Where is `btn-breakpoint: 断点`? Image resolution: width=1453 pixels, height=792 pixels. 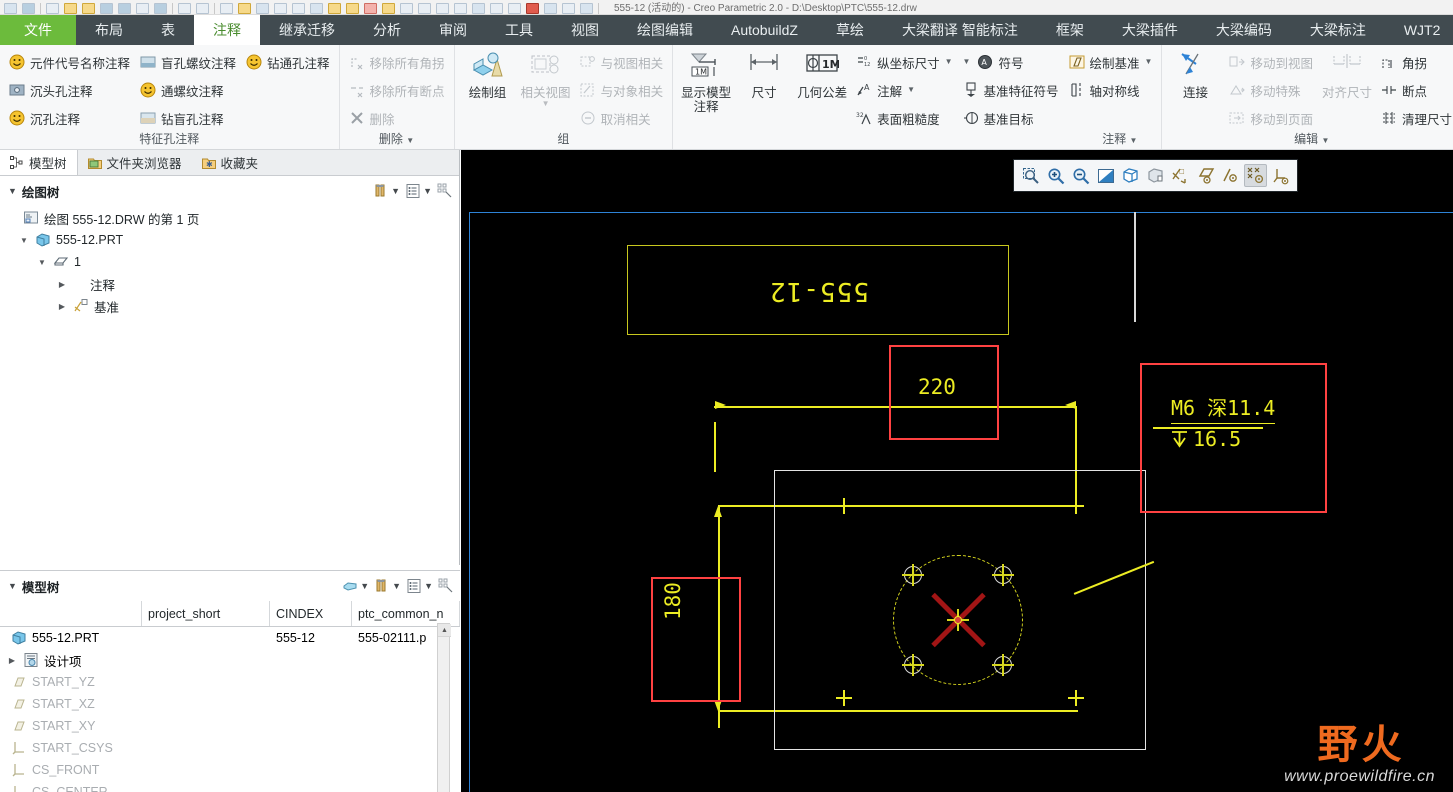 btn-breakpoint: 断点 is located at coordinates (1414, 90).